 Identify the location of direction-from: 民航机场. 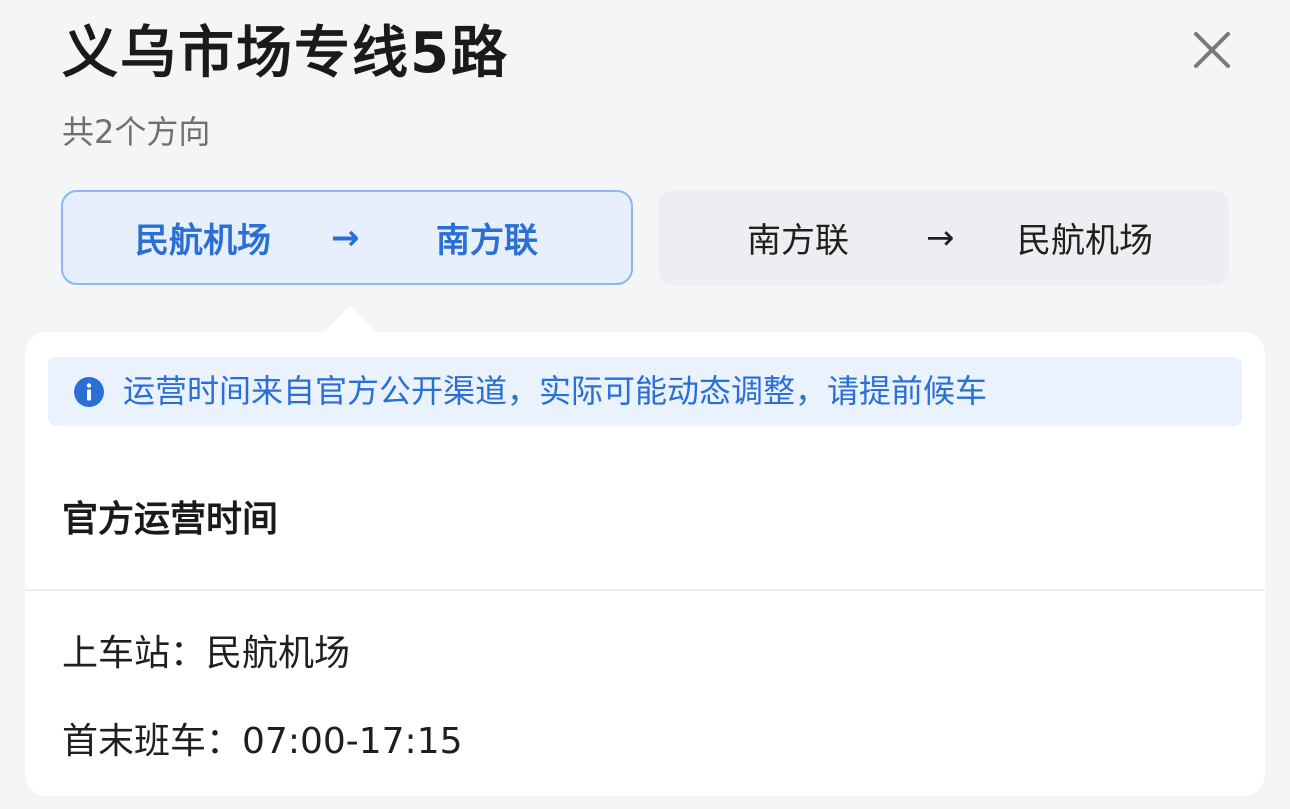
(203, 241).